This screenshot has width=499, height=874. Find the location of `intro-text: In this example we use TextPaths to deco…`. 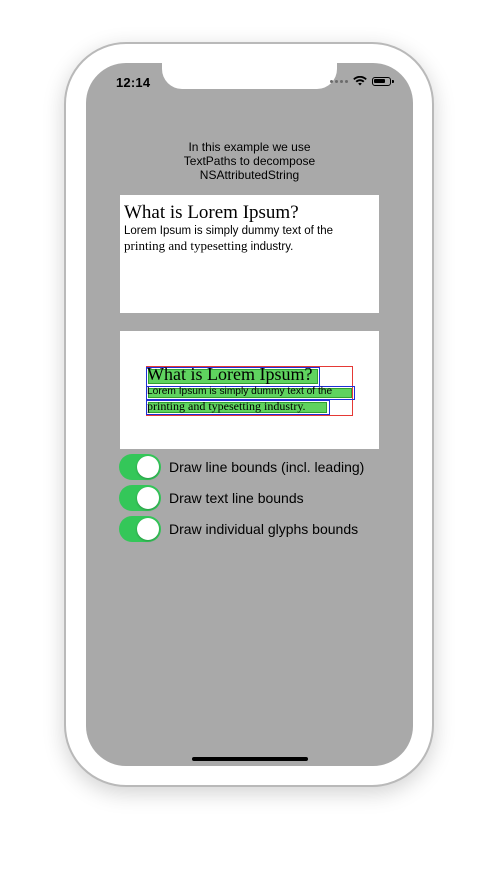

intro-text: In this example we use TextPaths to deco… is located at coordinates (249, 161).